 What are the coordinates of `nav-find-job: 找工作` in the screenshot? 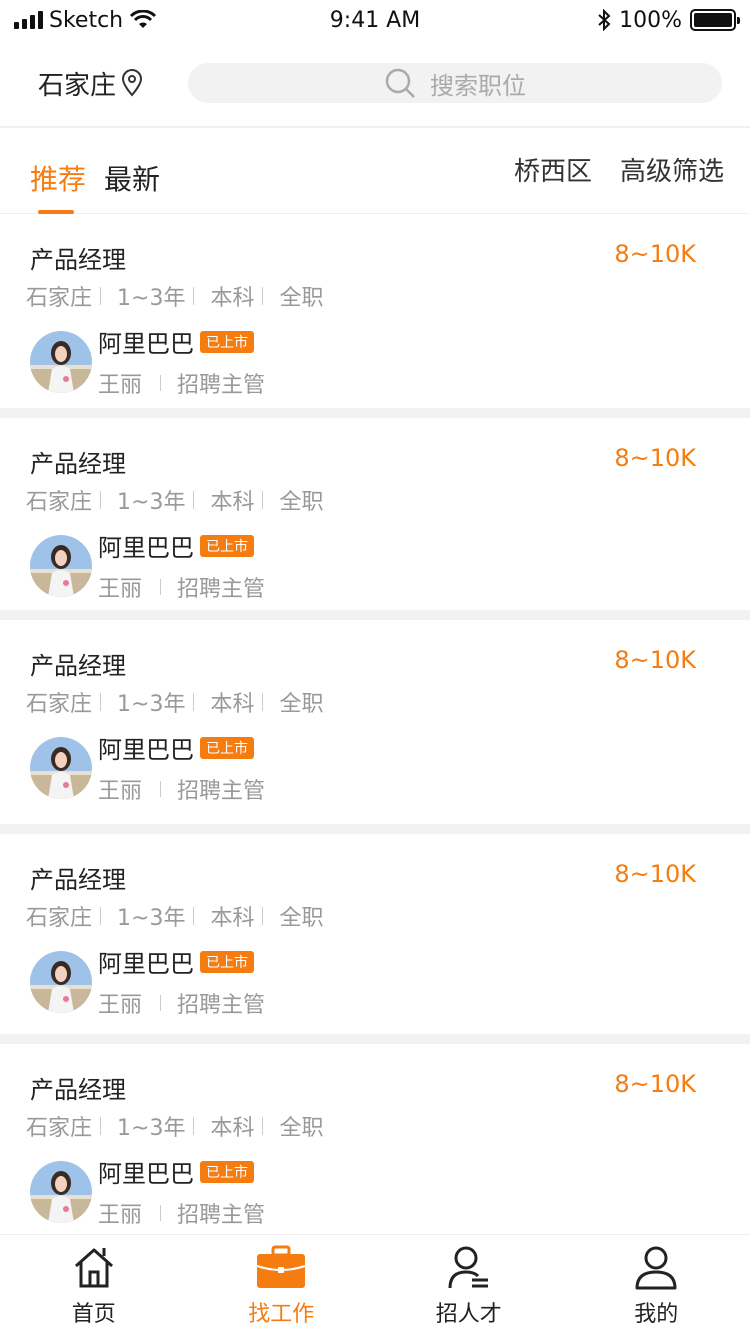 It's located at (282, 1284).